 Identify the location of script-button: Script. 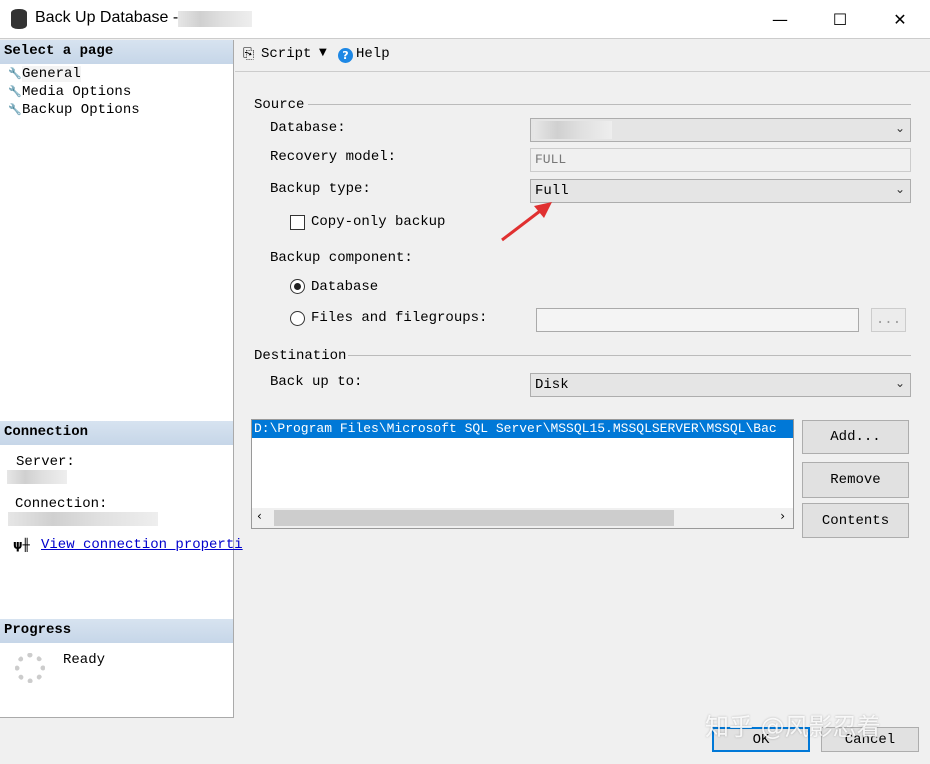
(286, 54).